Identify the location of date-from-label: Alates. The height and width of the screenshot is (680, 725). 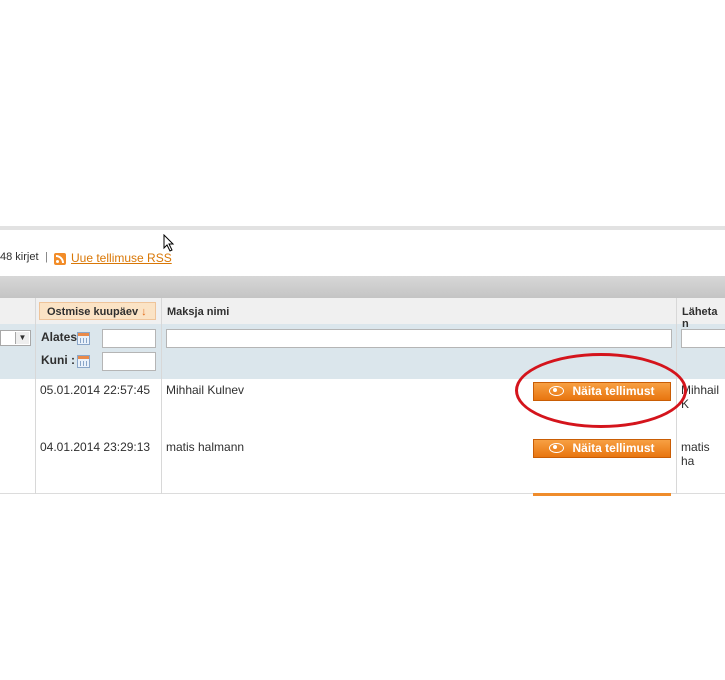
(59, 337).